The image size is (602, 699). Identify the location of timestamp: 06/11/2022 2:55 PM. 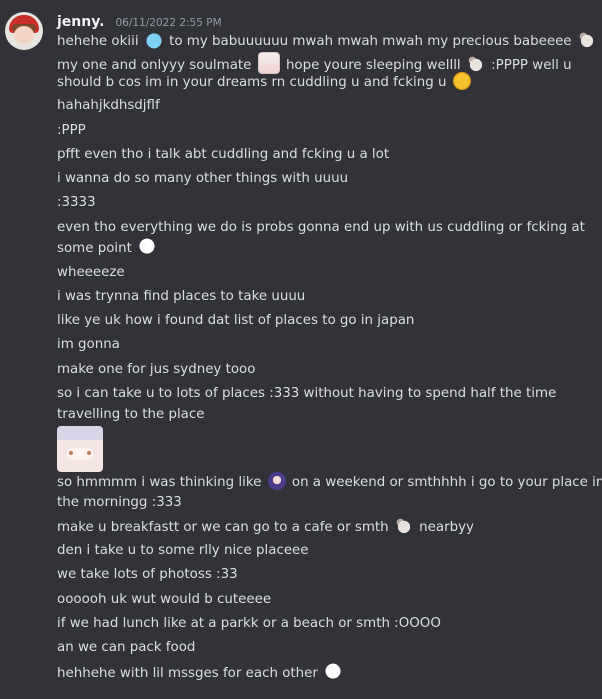
(168, 23).